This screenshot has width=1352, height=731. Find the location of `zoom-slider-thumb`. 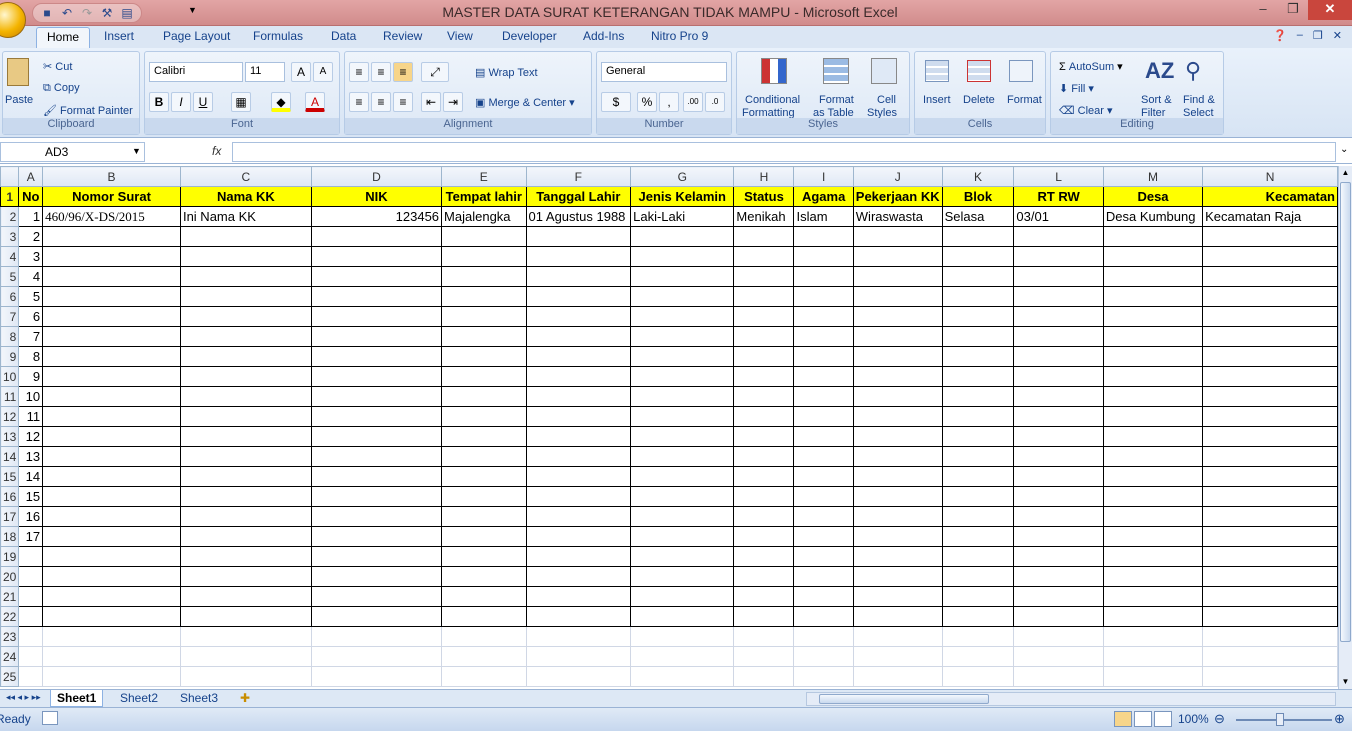

zoom-slider-thumb is located at coordinates (1280, 719).